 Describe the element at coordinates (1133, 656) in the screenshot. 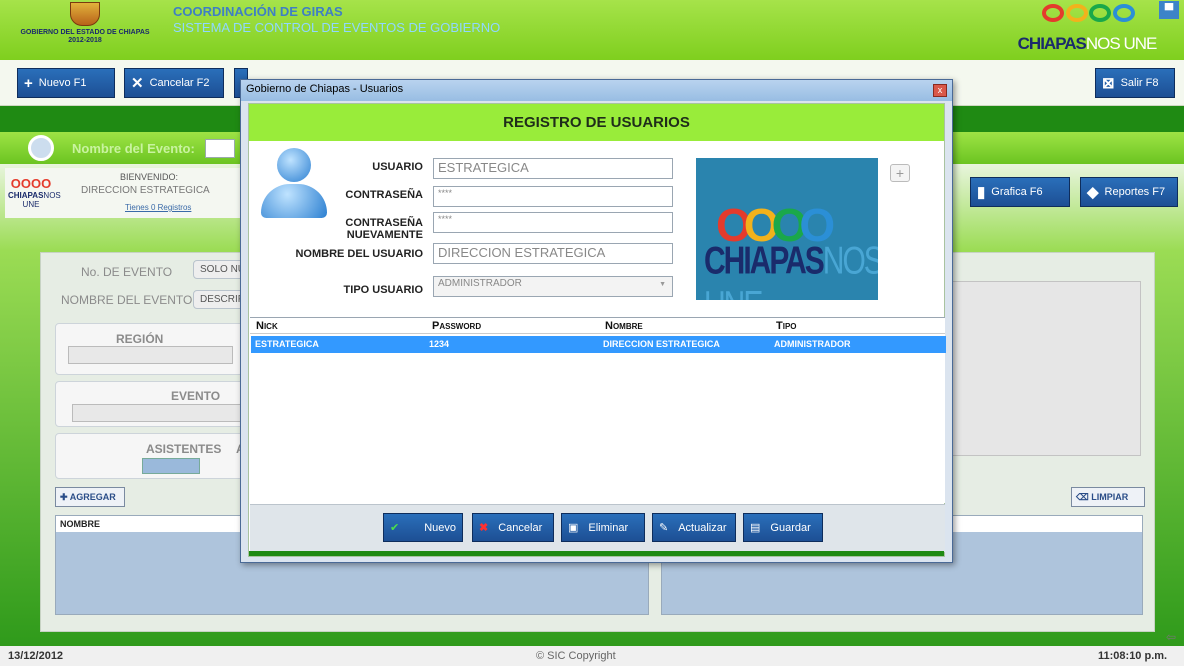

I see `status-time: 11:08:10 p.m.` at that location.